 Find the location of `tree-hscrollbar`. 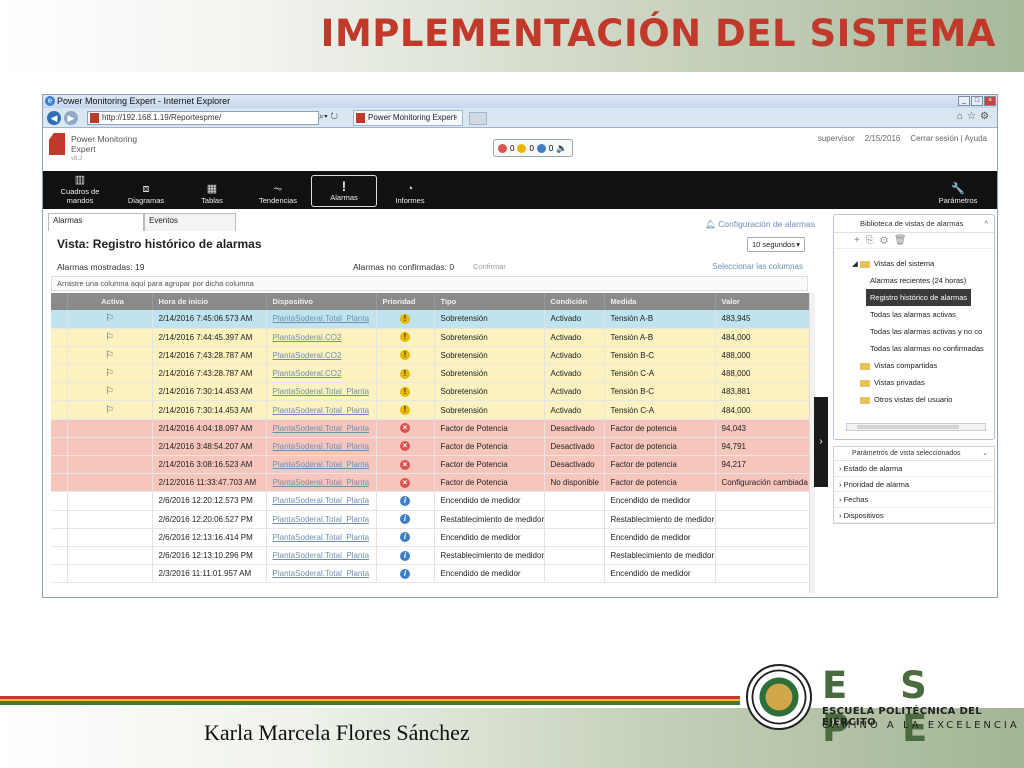

tree-hscrollbar is located at coordinates (916, 427).